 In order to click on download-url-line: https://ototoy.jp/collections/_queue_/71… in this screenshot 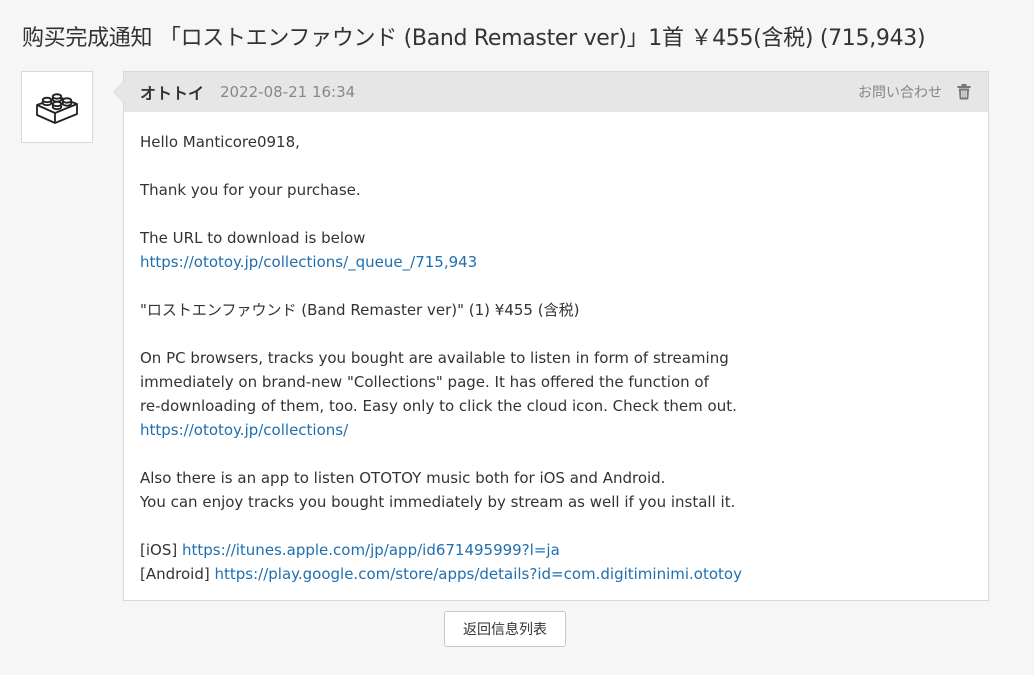, I will do `click(556, 262)`.